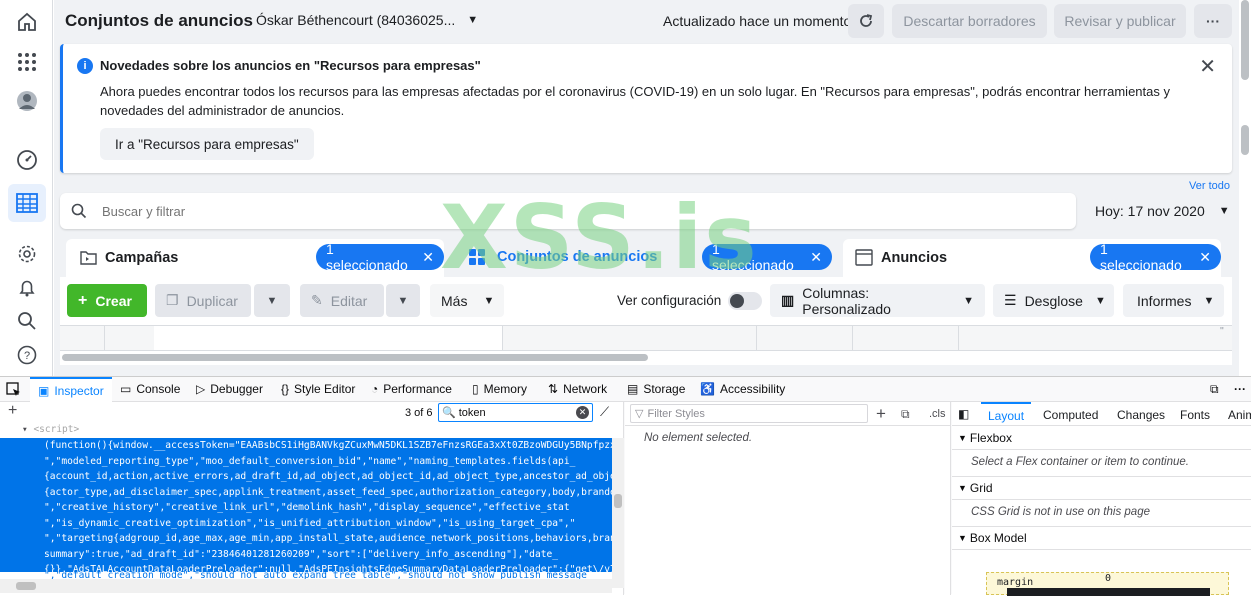 The width and height of the screenshot is (1251, 596). What do you see at coordinates (472, 413) in the screenshot?
I see `markup-search-input: token` at bounding box center [472, 413].